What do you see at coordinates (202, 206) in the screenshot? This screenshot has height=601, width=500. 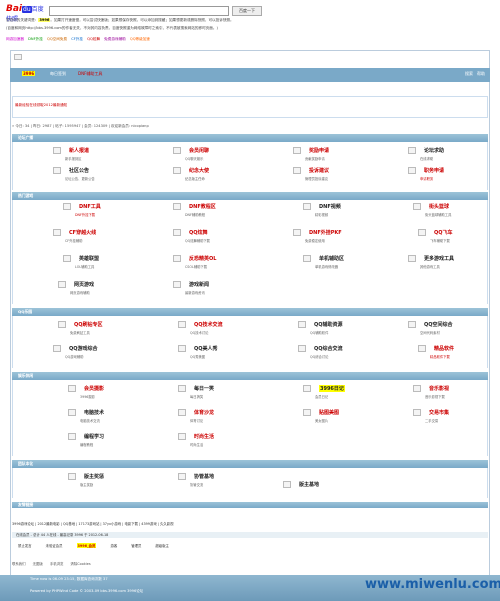 I see `forum-name: DNF教程区` at bounding box center [202, 206].